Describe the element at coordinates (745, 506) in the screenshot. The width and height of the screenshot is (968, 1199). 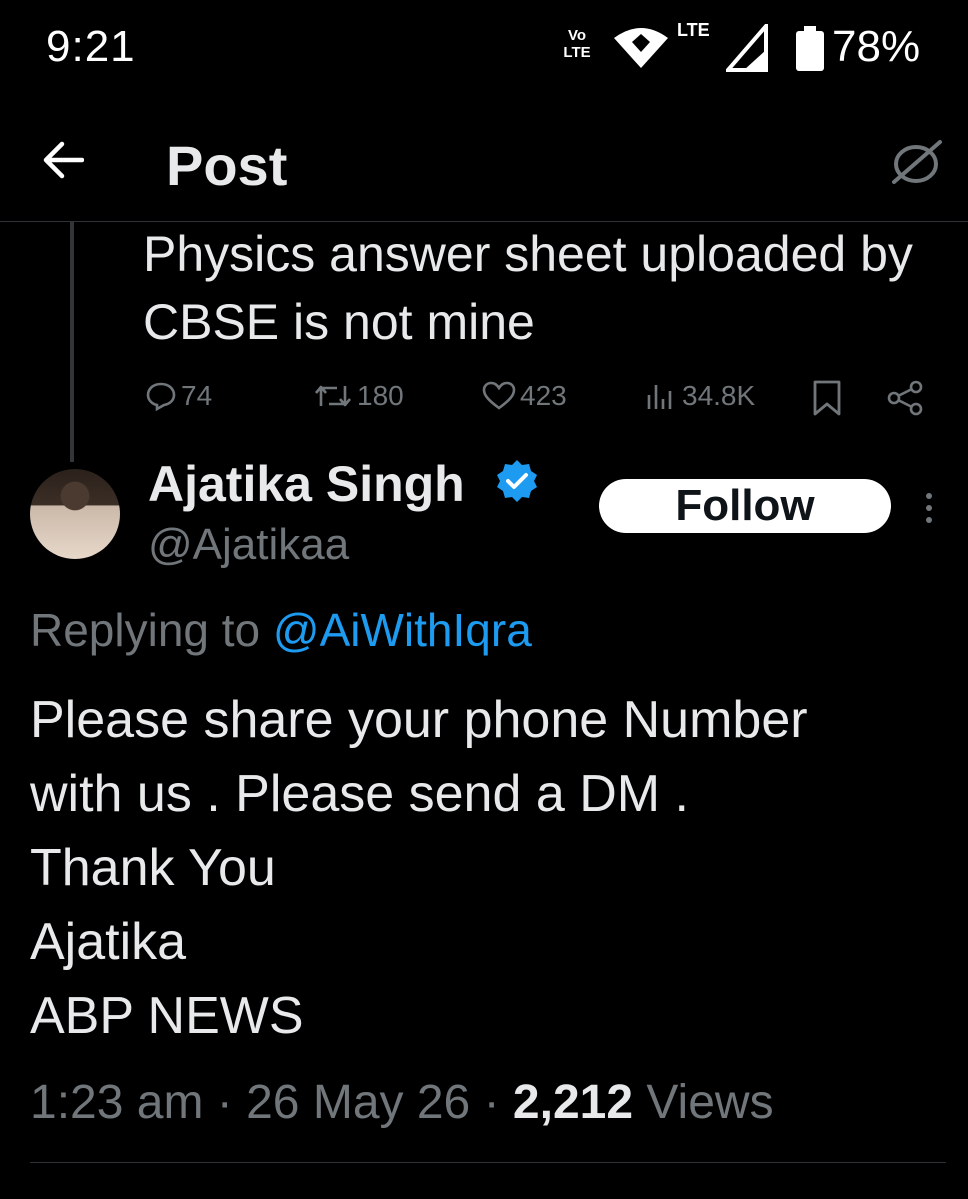
I see `follow-button: Follow` at that location.